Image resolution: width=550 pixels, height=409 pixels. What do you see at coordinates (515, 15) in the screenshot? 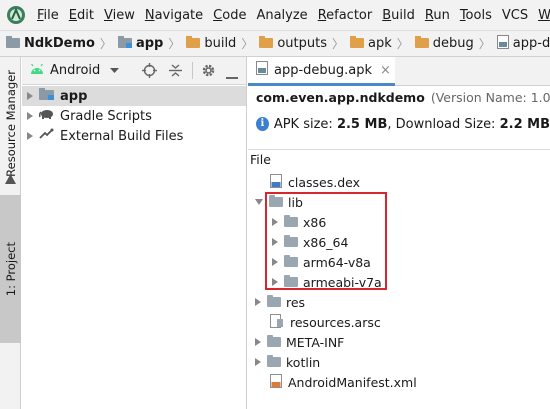
I see `menu-vcs: VCS` at bounding box center [515, 15].